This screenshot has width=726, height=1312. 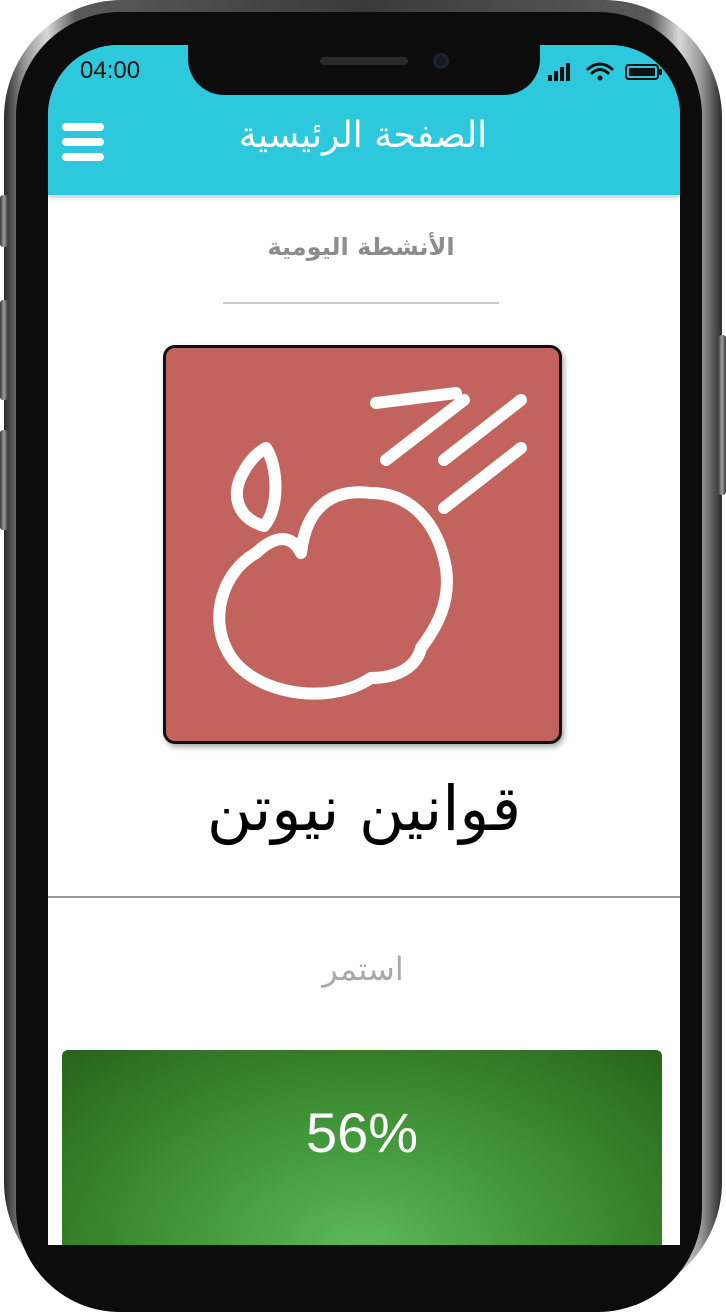 I want to click on side-button-mute, so click(x=4, y=221).